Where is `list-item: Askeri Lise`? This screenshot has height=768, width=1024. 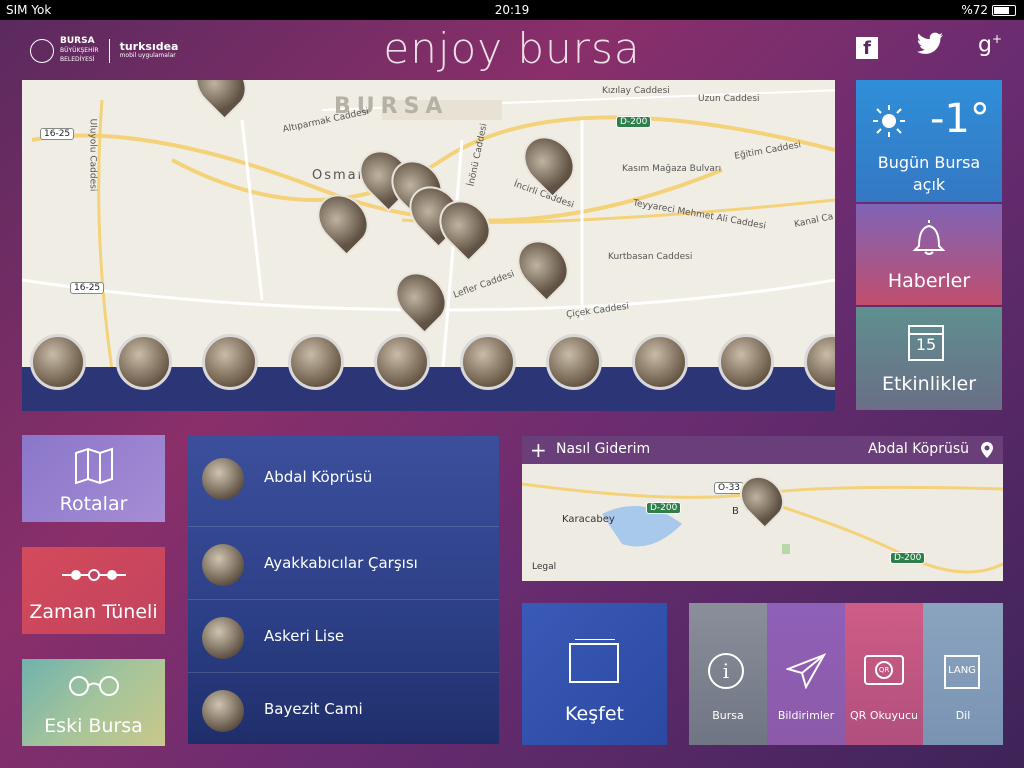 list-item: Askeri Lise is located at coordinates (343, 636).